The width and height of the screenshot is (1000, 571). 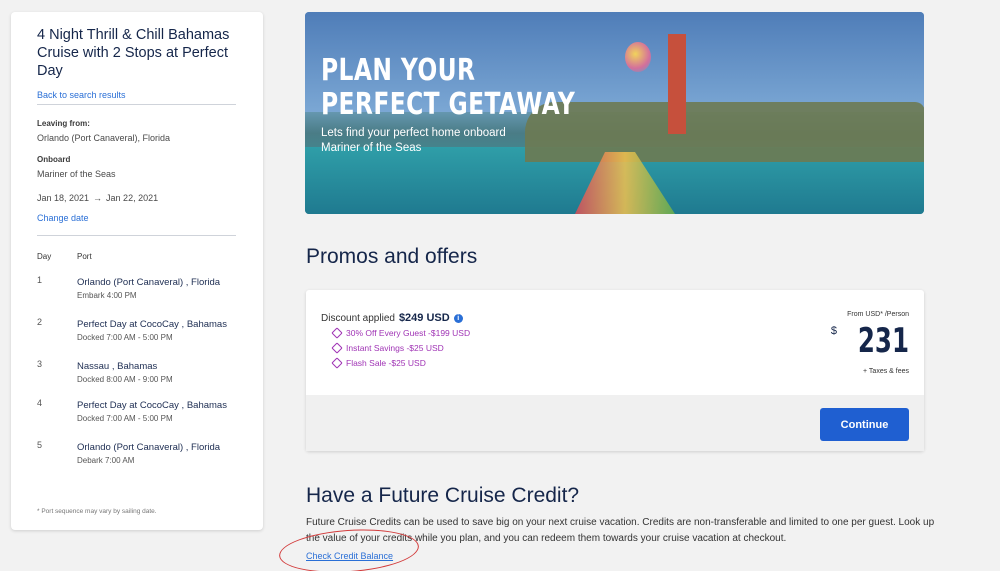 What do you see at coordinates (44, 256) in the screenshot?
I see `day-column-header: Day` at bounding box center [44, 256].